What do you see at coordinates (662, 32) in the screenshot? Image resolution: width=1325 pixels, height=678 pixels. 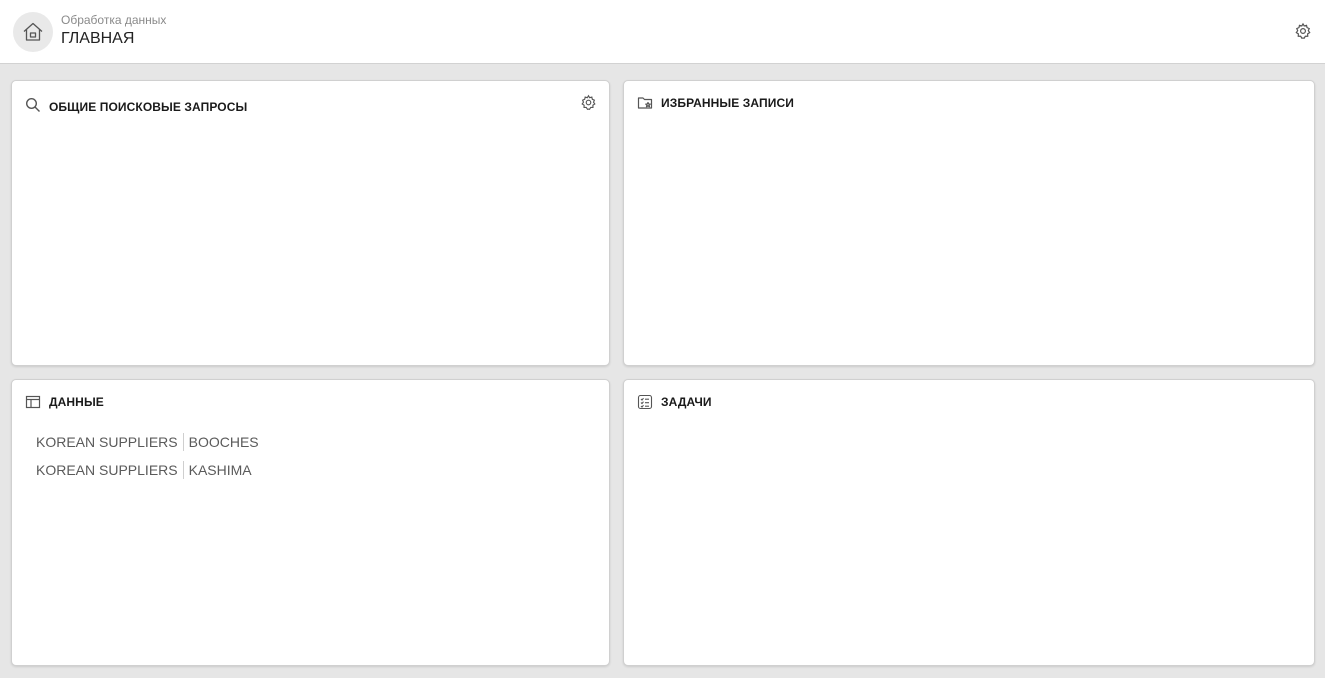 I see `app-header: Обработка данных ГЛАВНАЯ` at bounding box center [662, 32].